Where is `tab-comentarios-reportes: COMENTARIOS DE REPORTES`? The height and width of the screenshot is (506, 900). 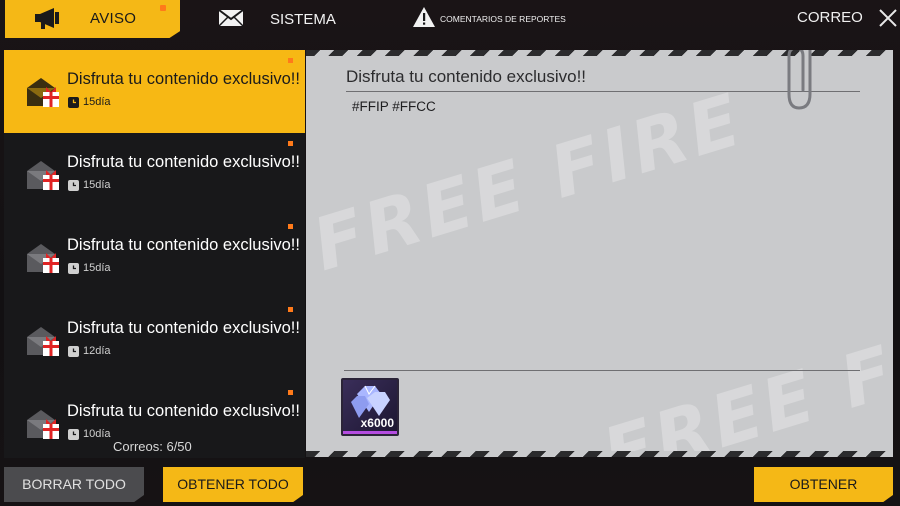 tab-comentarios-reportes: COMENTARIOS DE REPORTES is located at coordinates (492, 19).